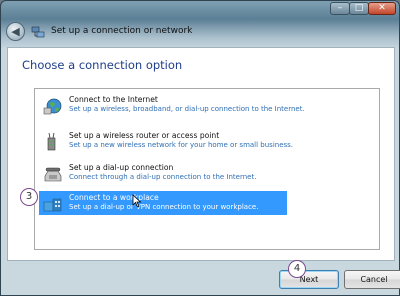 Image resolution: width=400 pixels, height=296 pixels. I want to click on option-title: Connect to a workplace, so click(114, 197).